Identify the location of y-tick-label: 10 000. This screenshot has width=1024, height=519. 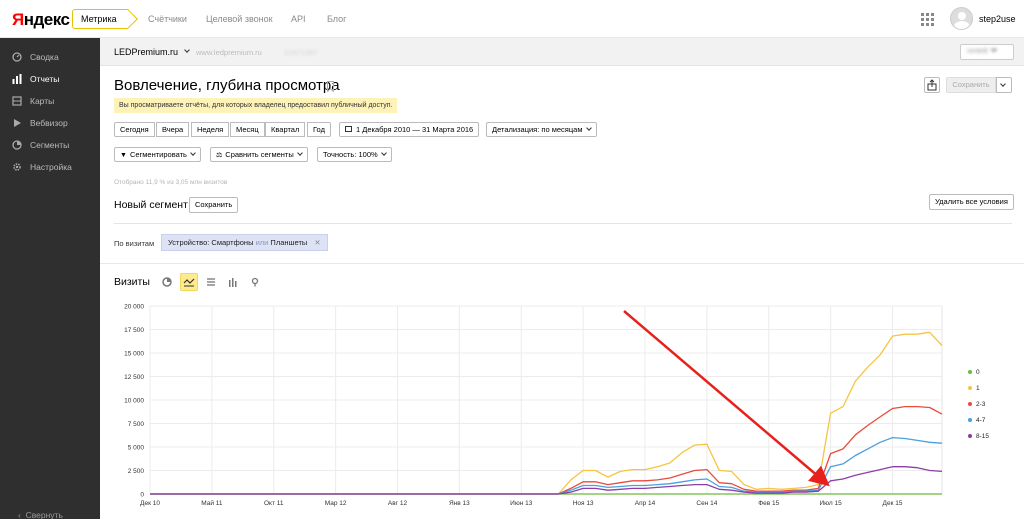
(134, 401).